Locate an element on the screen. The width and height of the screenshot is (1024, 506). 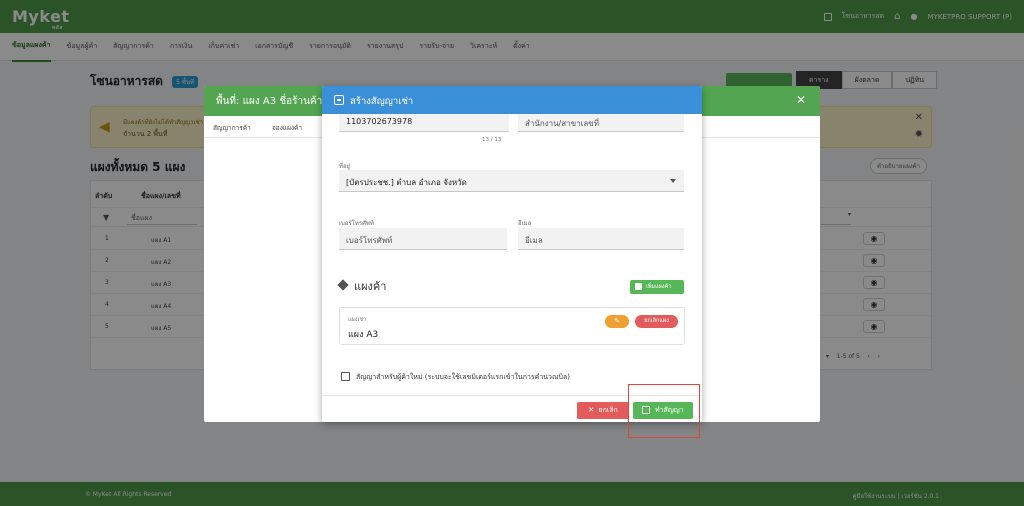
new-tenant-checkbox is located at coordinates (345, 376).